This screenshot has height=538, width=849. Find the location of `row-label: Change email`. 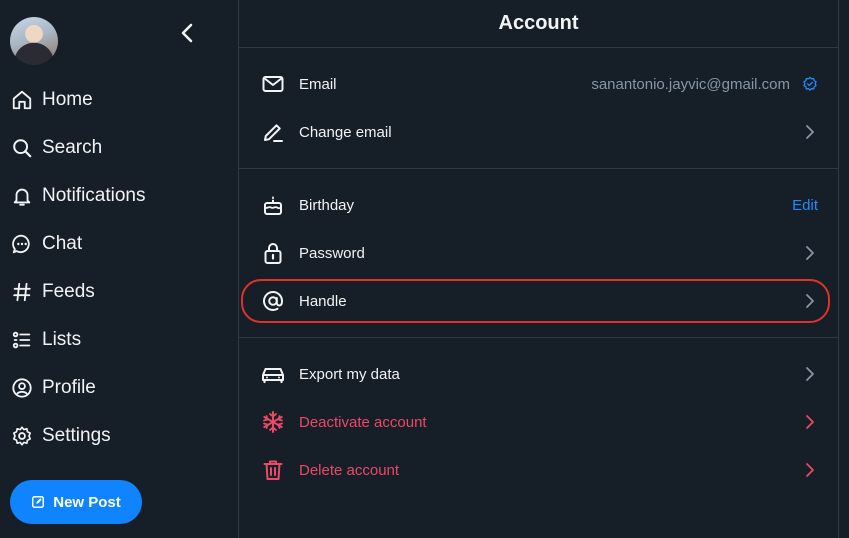

row-label: Change email is located at coordinates (345, 132).